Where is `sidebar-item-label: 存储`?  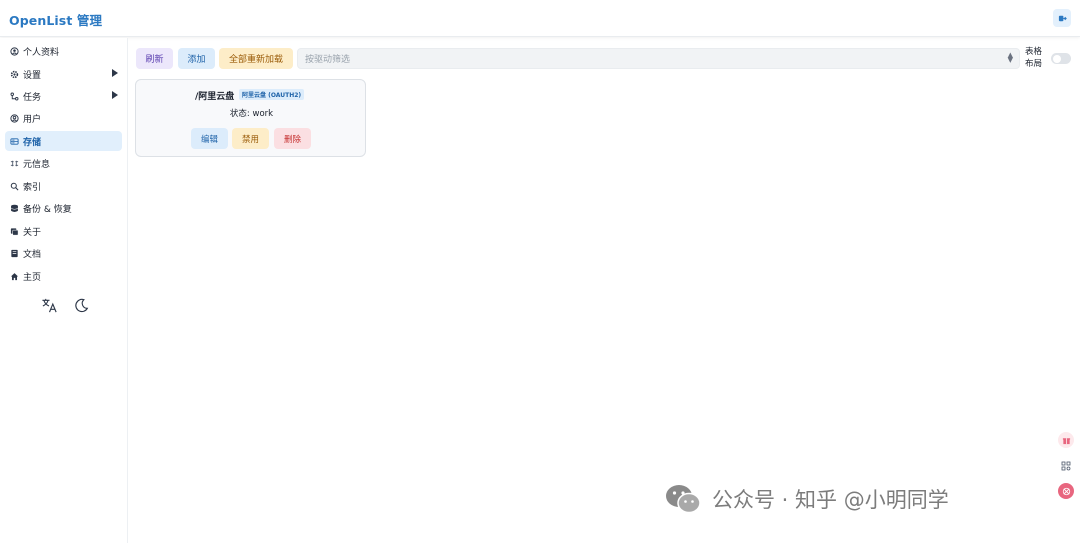 sidebar-item-label: 存储 is located at coordinates (32, 142).